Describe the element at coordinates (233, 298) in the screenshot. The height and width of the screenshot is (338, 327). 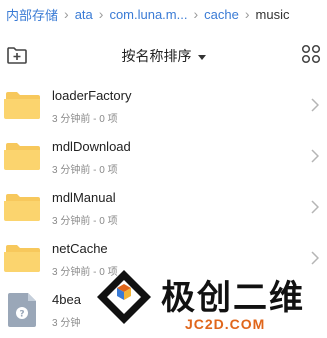
I see `watermark-title: 极创二维` at that location.